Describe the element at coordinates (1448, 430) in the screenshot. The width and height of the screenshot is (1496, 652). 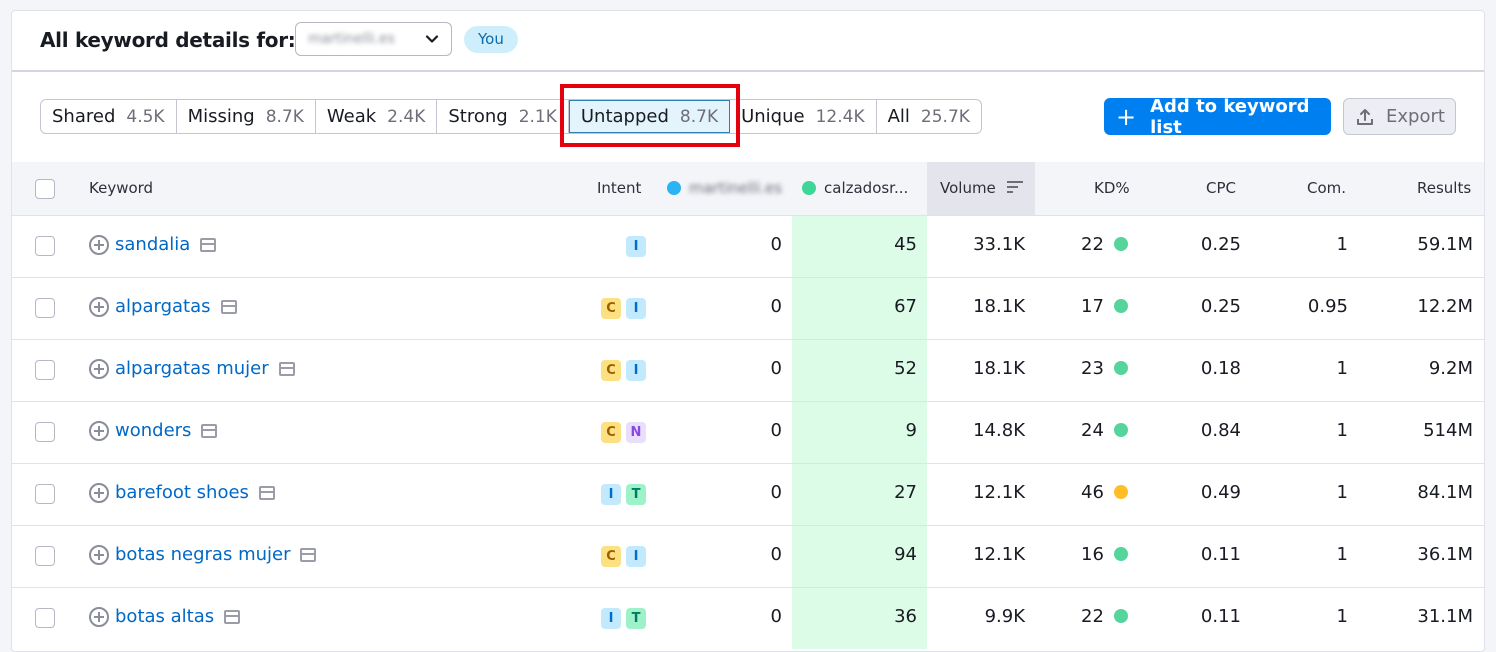
I see `results-value: 514M` at that location.